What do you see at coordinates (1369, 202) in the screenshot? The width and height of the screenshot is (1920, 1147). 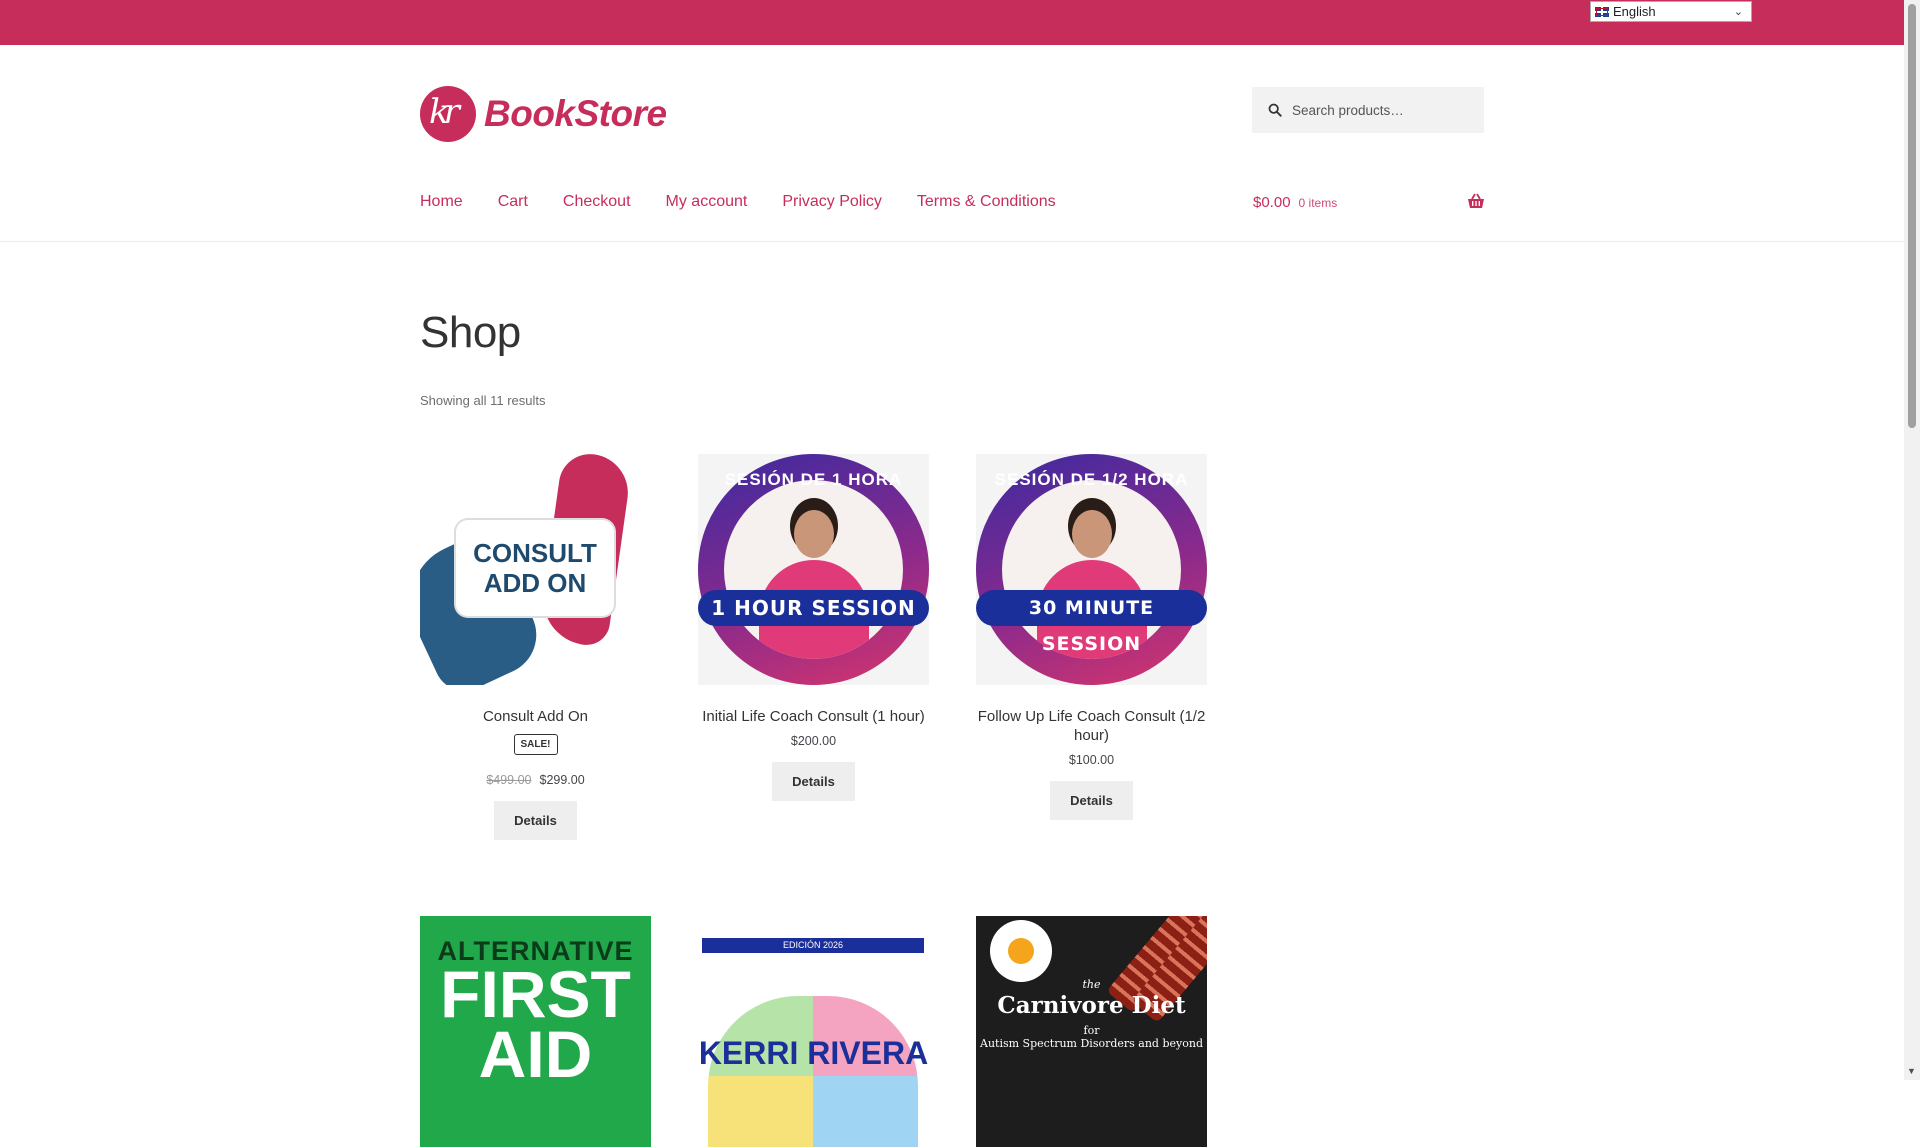 I see `header-cart: $0.00 0 items` at bounding box center [1369, 202].